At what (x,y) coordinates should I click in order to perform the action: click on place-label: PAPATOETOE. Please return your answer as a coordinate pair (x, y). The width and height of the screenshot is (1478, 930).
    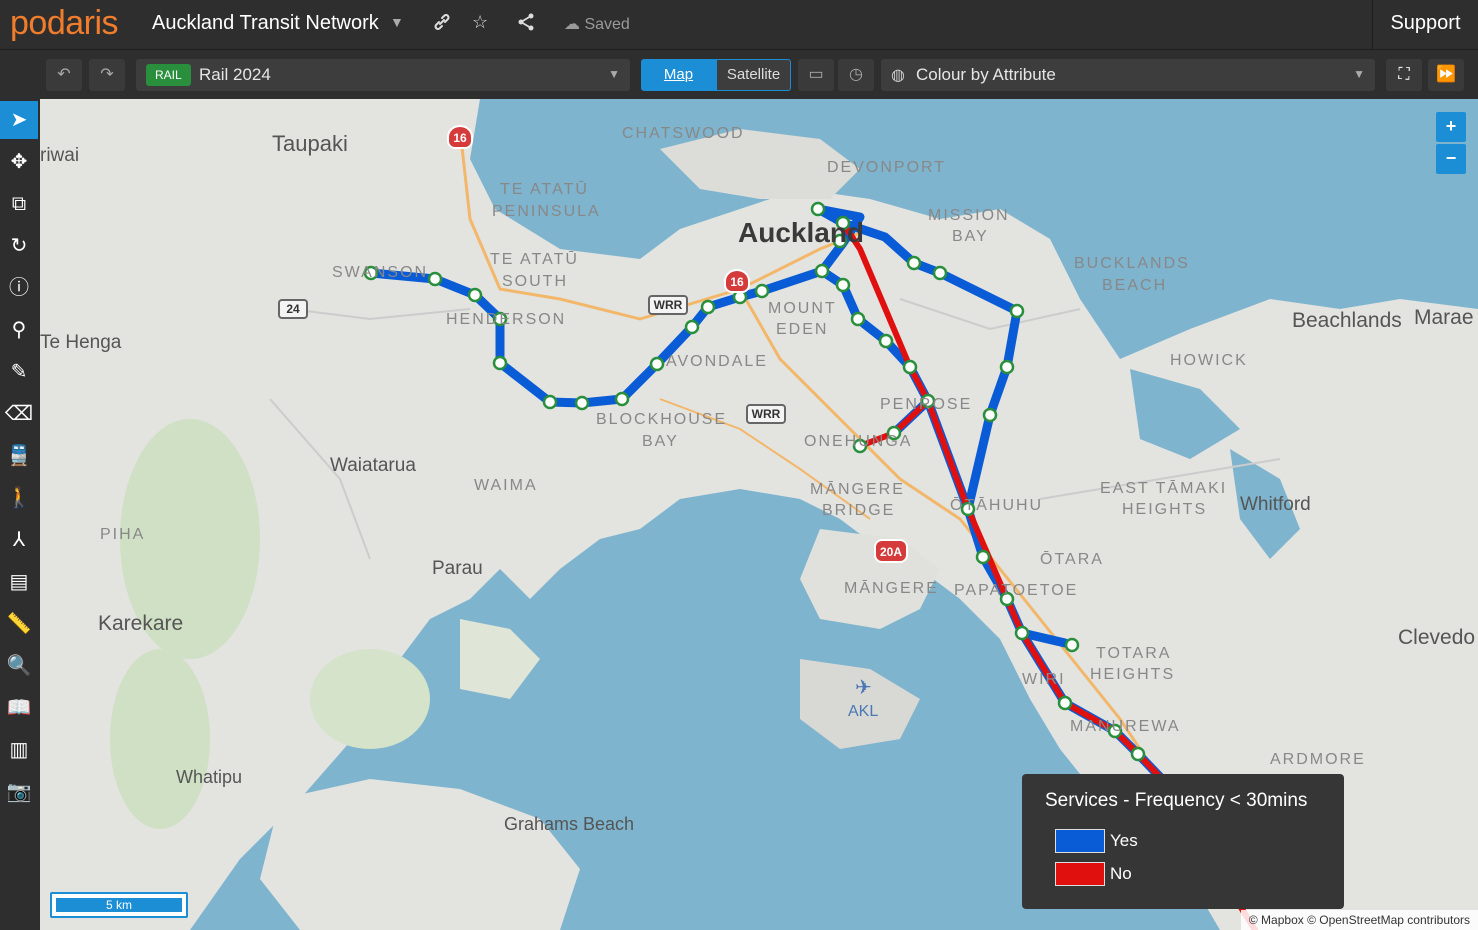
    Looking at the image, I should click on (1016, 590).